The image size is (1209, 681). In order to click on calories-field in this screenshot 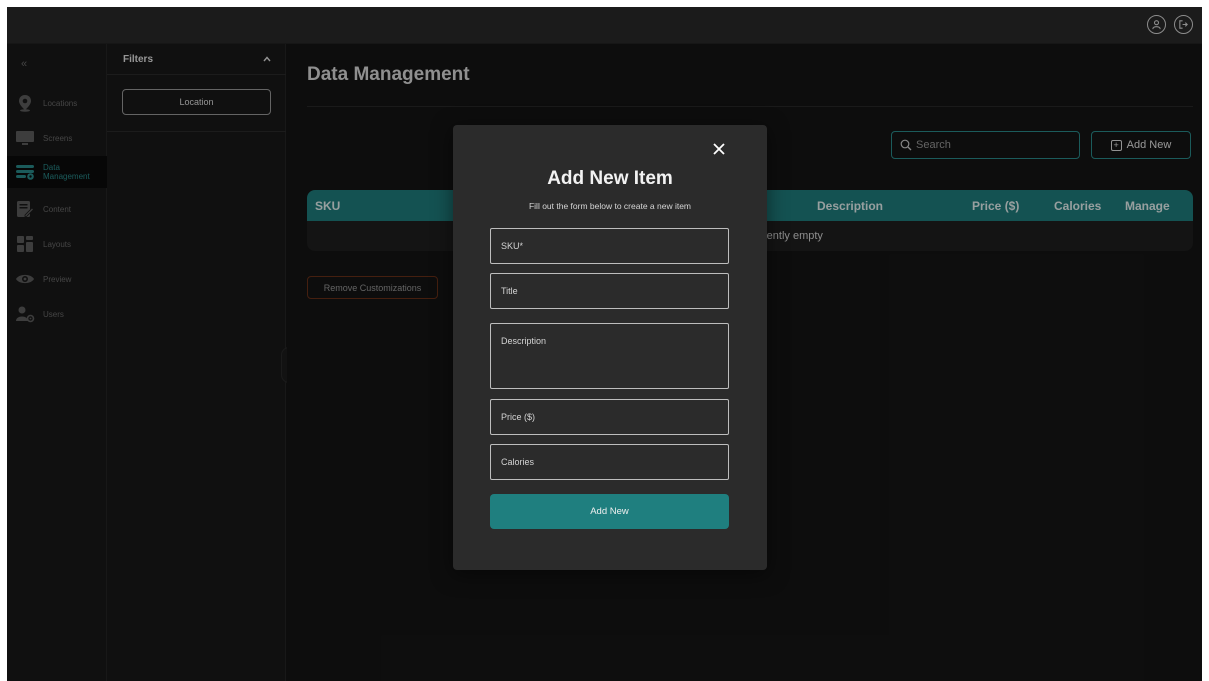, I will do `click(609, 462)`.